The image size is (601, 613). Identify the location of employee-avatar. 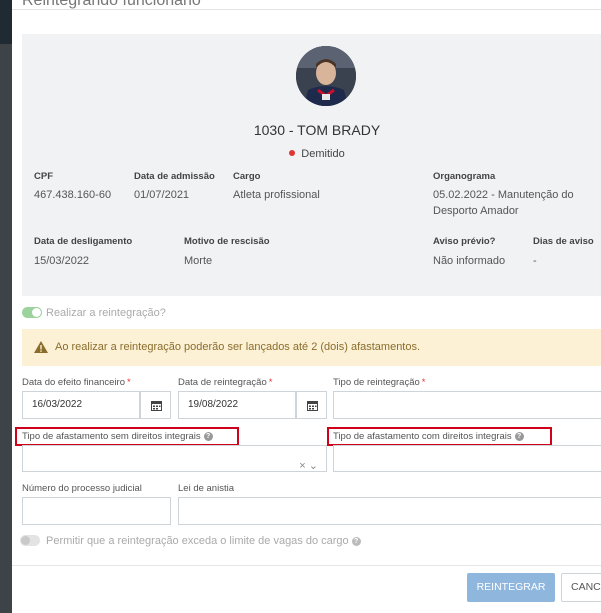
(326, 76).